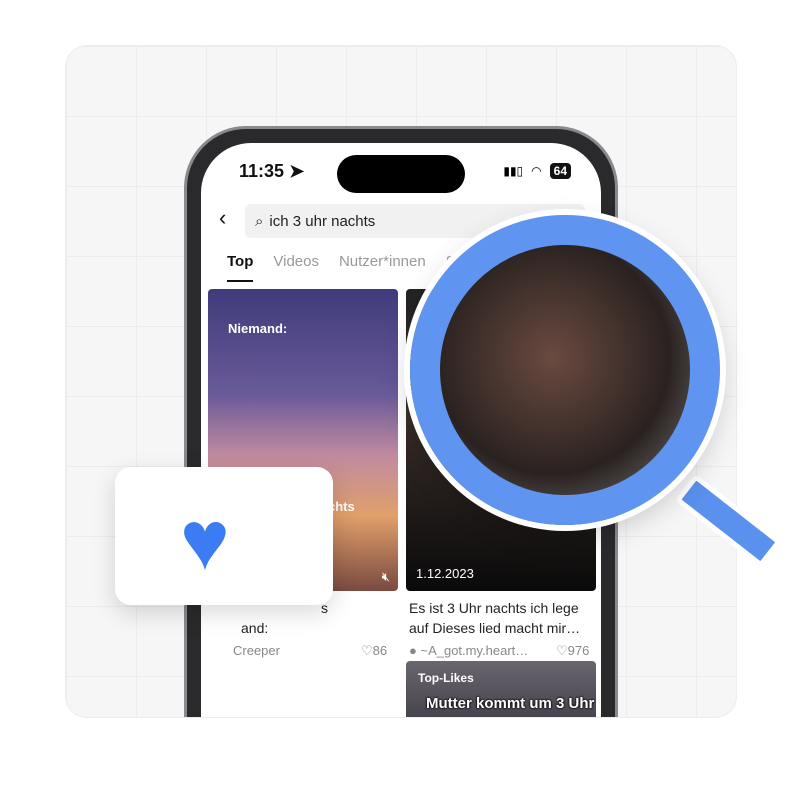 The width and height of the screenshot is (800, 800). What do you see at coordinates (205, 540) in the screenshot?
I see `heart-icon: ♥` at bounding box center [205, 540].